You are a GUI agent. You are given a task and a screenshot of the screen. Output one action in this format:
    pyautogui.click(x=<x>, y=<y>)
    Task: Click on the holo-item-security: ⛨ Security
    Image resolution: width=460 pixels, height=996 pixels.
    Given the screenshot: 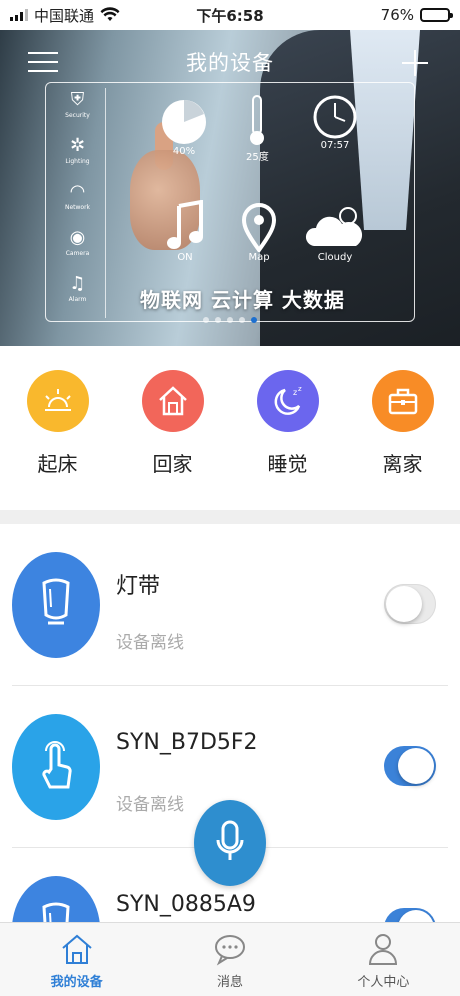 What is the action you would take?
    pyautogui.click(x=77, y=104)
    